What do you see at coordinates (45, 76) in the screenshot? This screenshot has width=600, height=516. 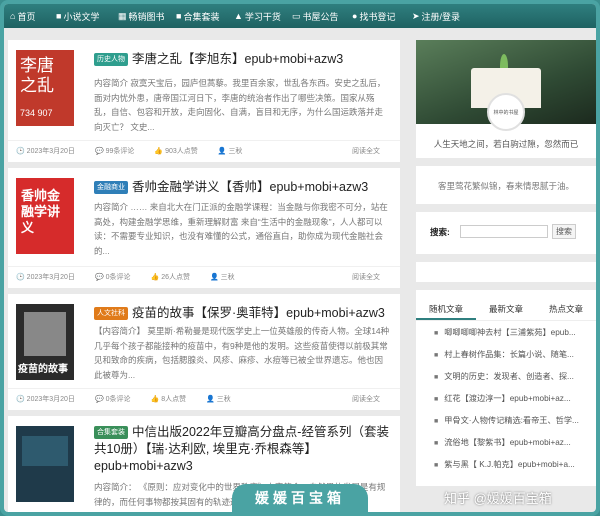 I see `cover-title: 李唐之乱` at bounding box center [45, 76].